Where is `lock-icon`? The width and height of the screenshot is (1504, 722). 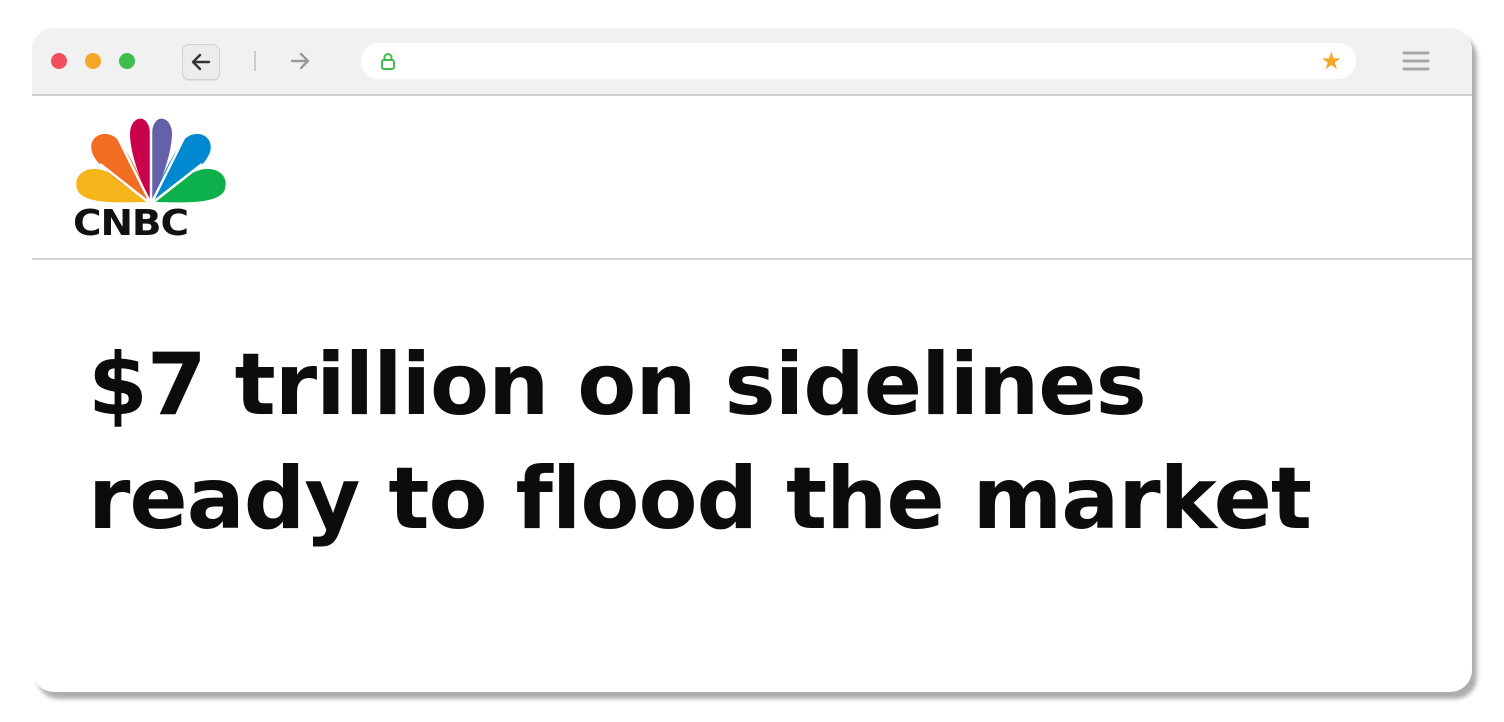 lock-icon is located at coordinates (388, 61).